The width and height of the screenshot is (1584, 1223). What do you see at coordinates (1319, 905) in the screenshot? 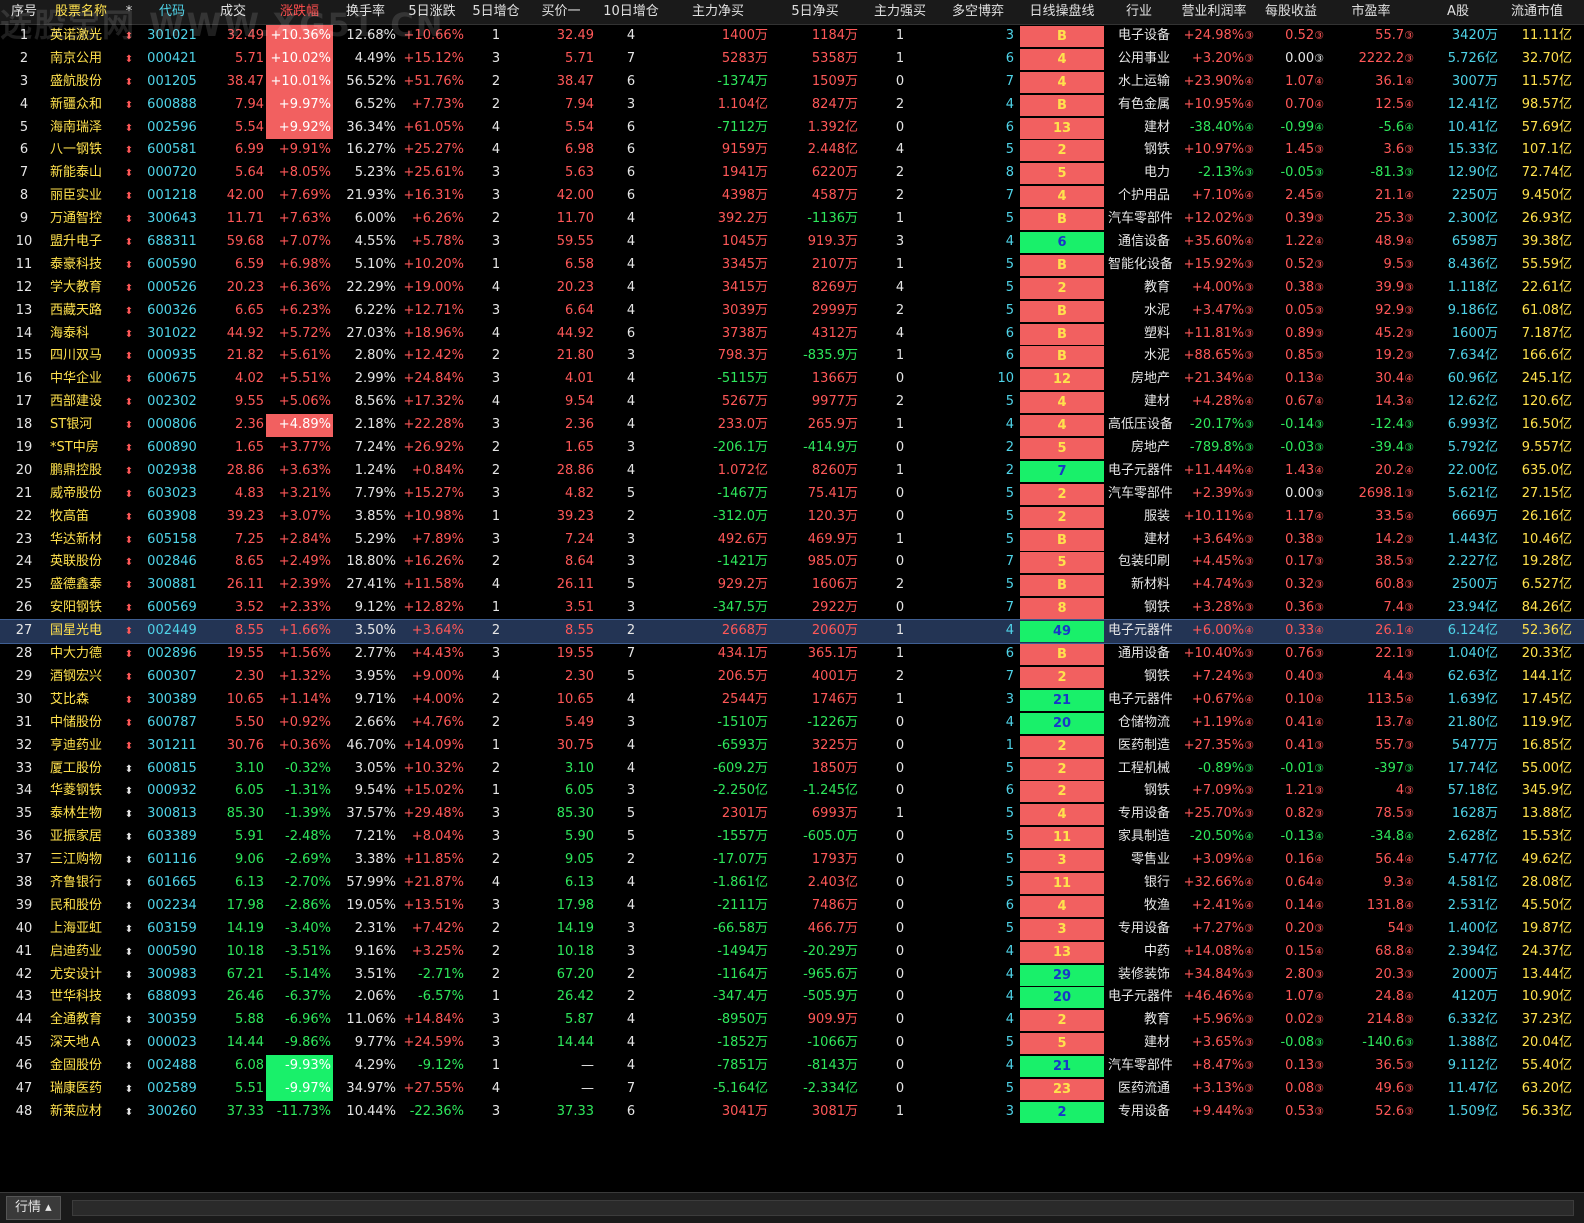
I see `eps-rank: ④` at bounding box center [1319, 905].